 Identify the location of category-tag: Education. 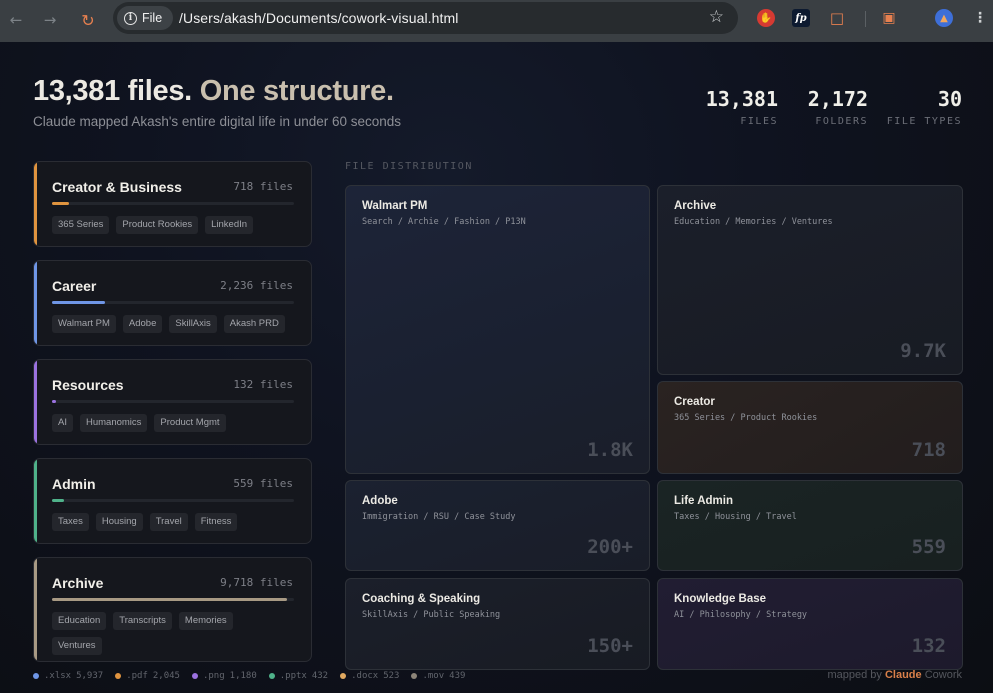
(79, 621).